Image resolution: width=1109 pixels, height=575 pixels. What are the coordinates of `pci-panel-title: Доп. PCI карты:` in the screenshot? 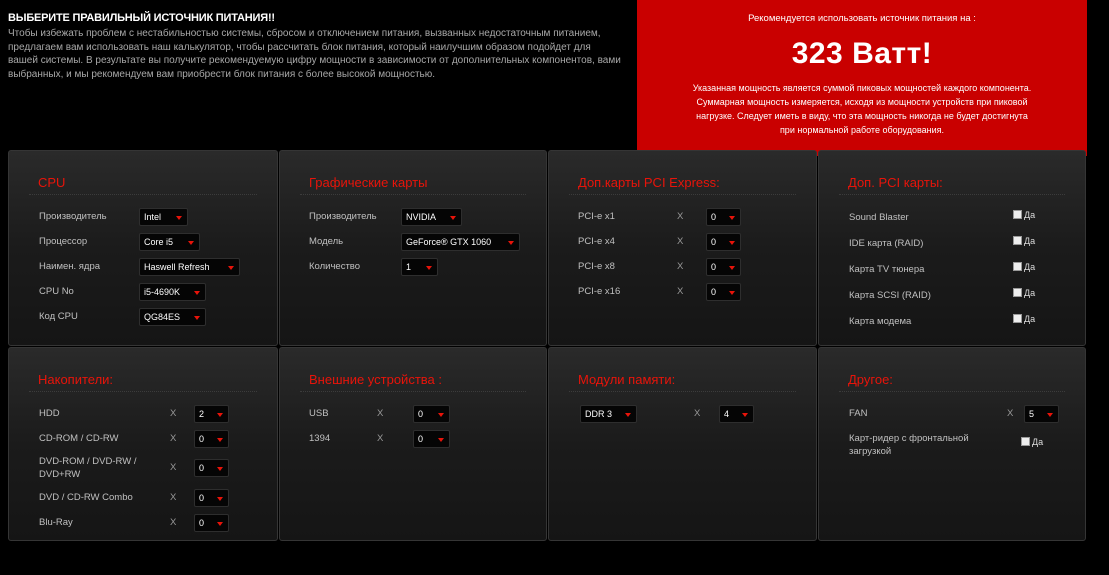 It's located at (895, 182).